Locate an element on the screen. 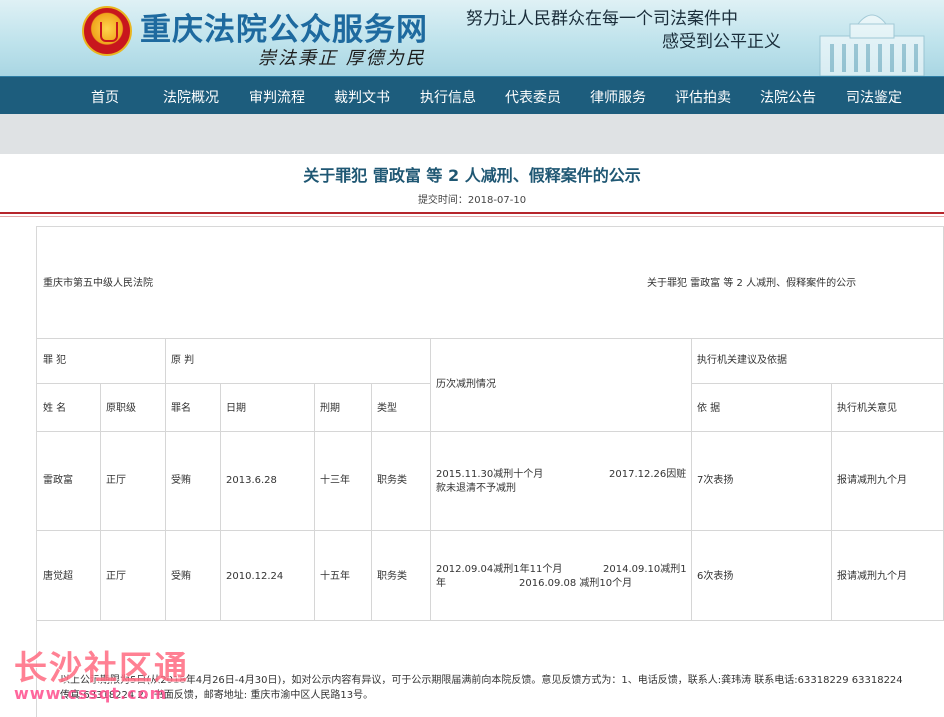 This screenshot has height=717, width=944. col-former-rank: 原职级 is located at coordinates (121, 408).